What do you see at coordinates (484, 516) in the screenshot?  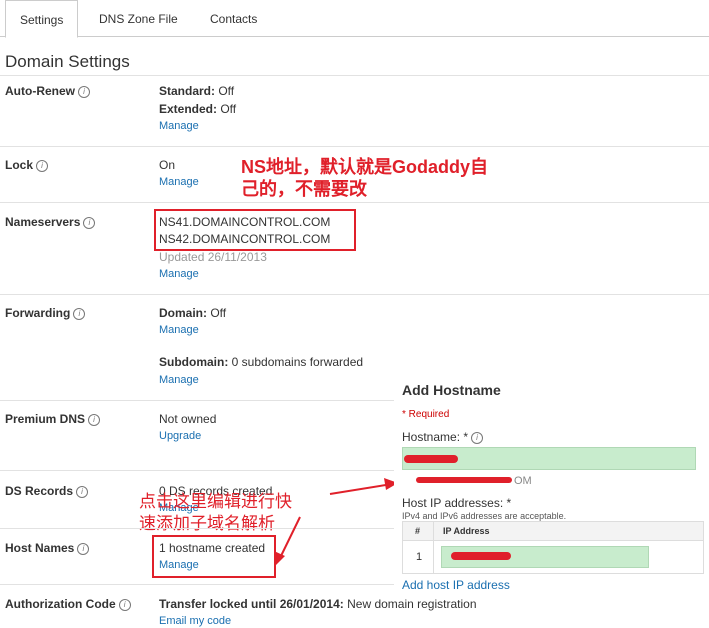 I see `host-ip-hint: IPv4 and IPv6 addresses are acceptable.` at bounding box center [484, 516].